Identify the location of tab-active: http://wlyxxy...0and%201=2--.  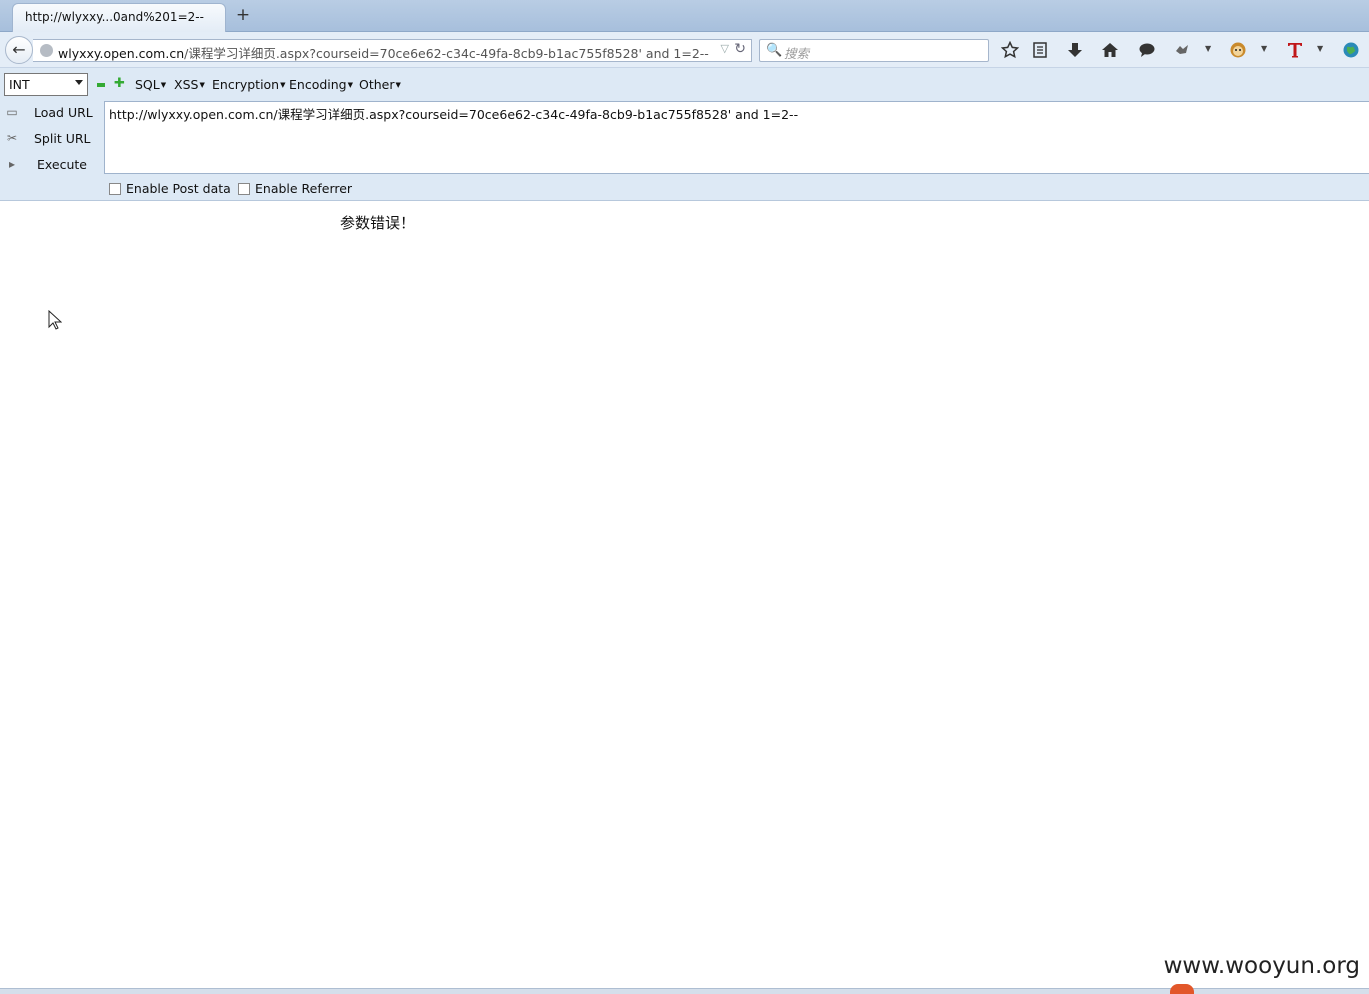
(119, 17).